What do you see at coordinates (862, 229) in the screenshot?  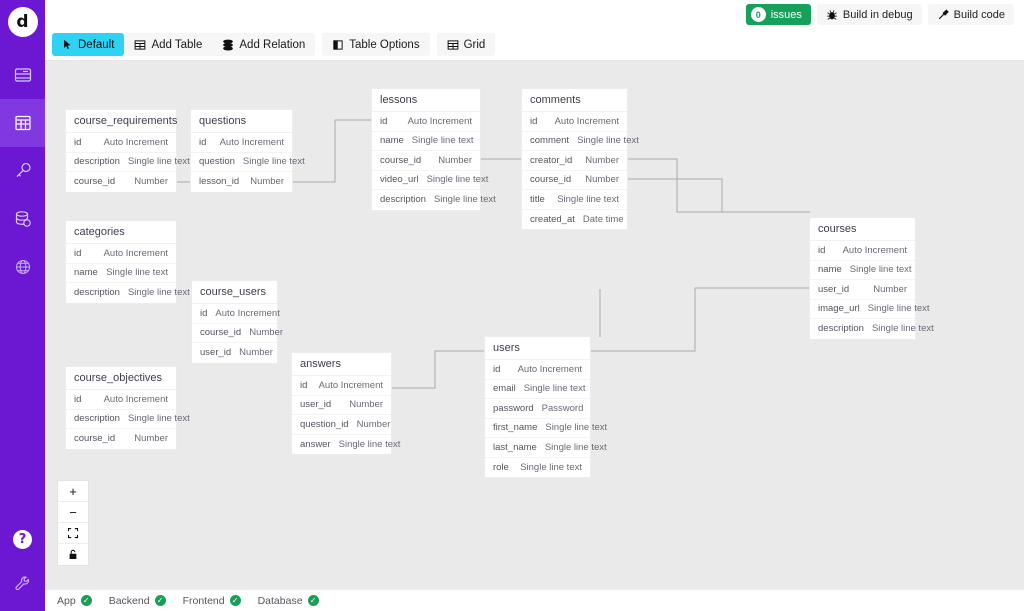 I see `table-title: courses` at bounding box center [862, 229].